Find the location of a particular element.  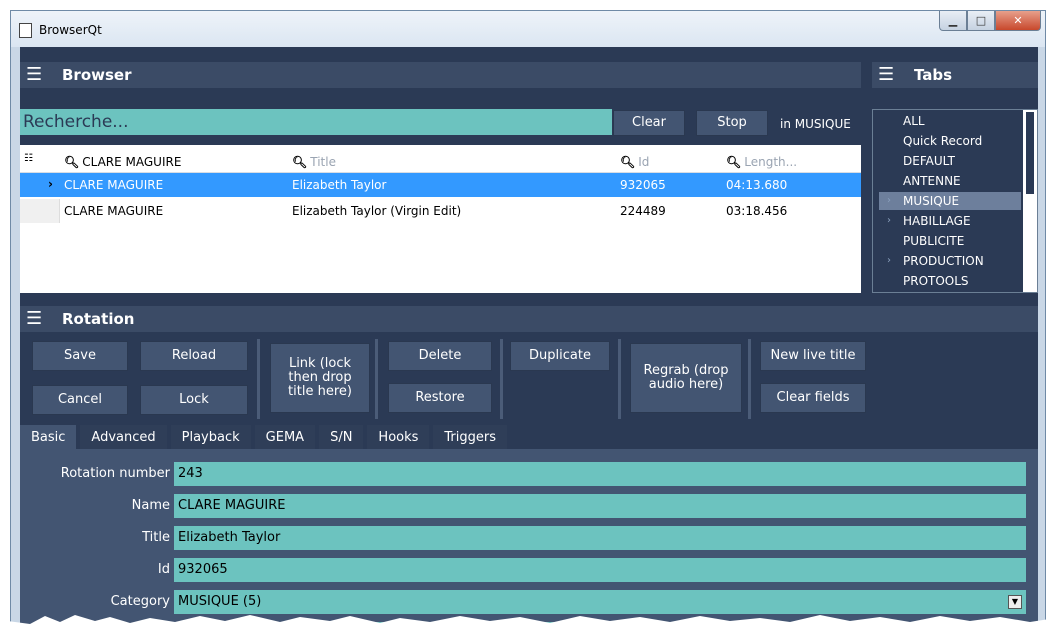

restore-button: Restore is located at coordinates (440, 398).